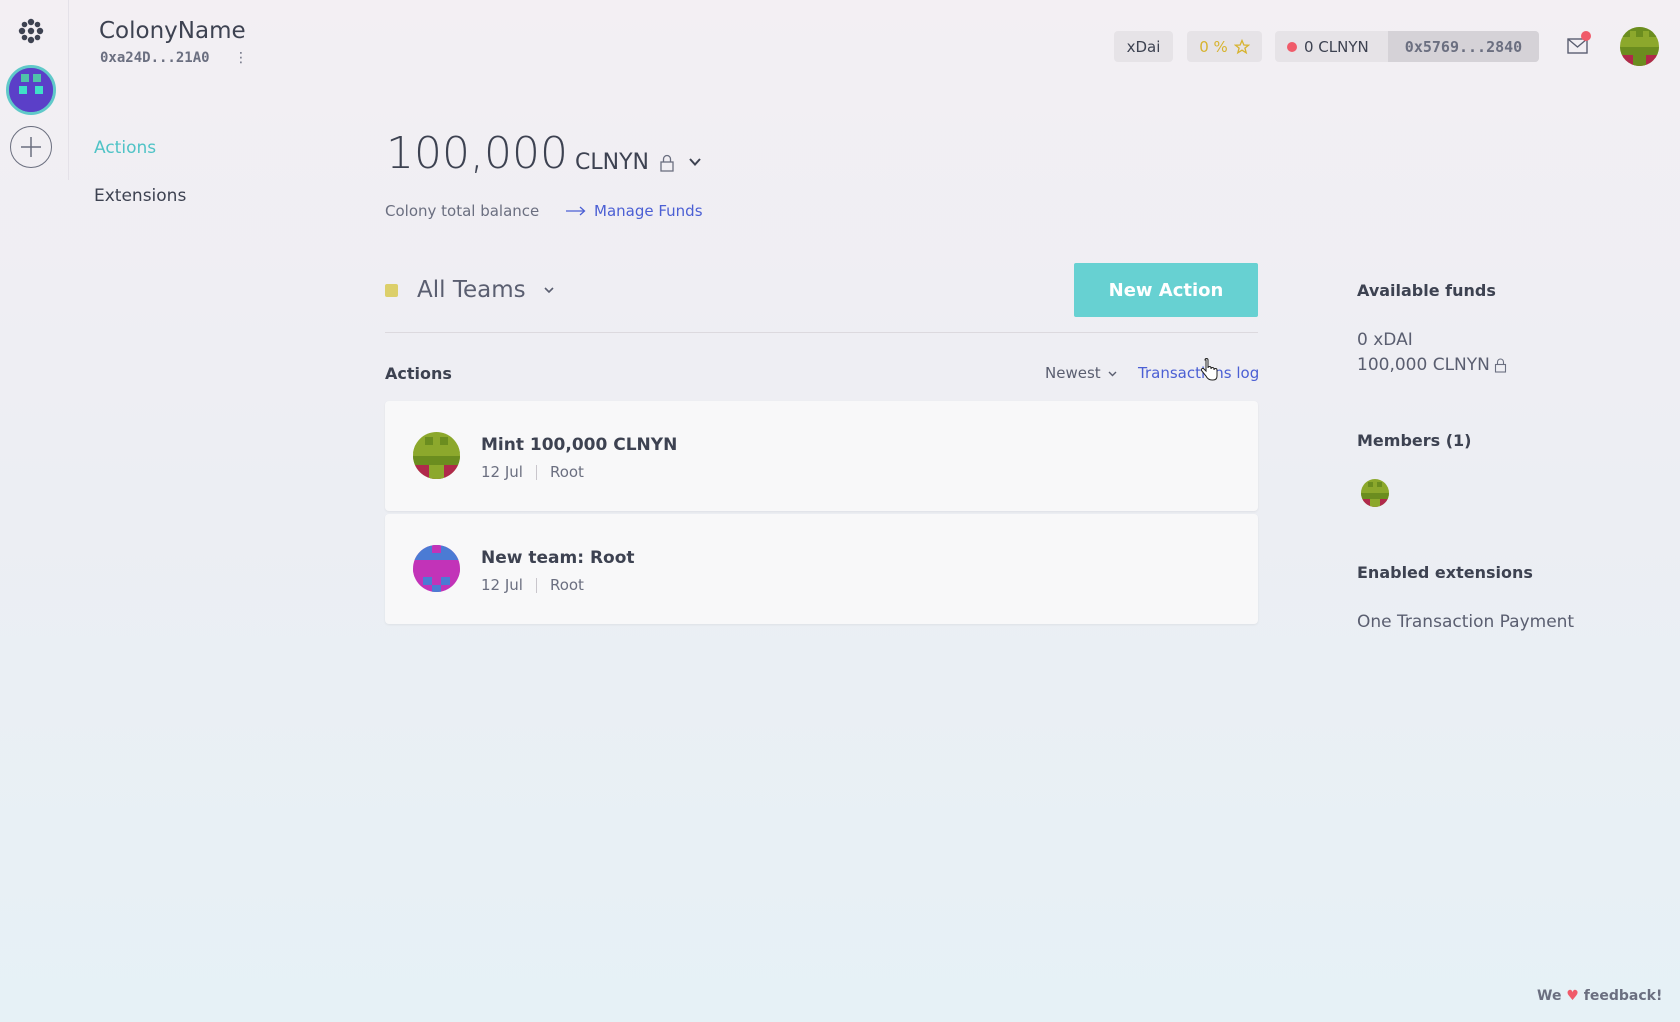 The height and width of the screenshot is (1022, 1680). Describe the element at coordinates (1463, 46) in the screenshot. I see `wallet-address: 0x5769...2840` at that location.